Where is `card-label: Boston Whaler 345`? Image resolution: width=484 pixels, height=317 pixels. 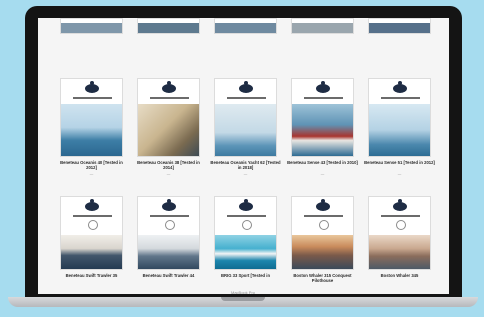 card-label: Boston Whaler 345 is located at coordinates (399, 275).